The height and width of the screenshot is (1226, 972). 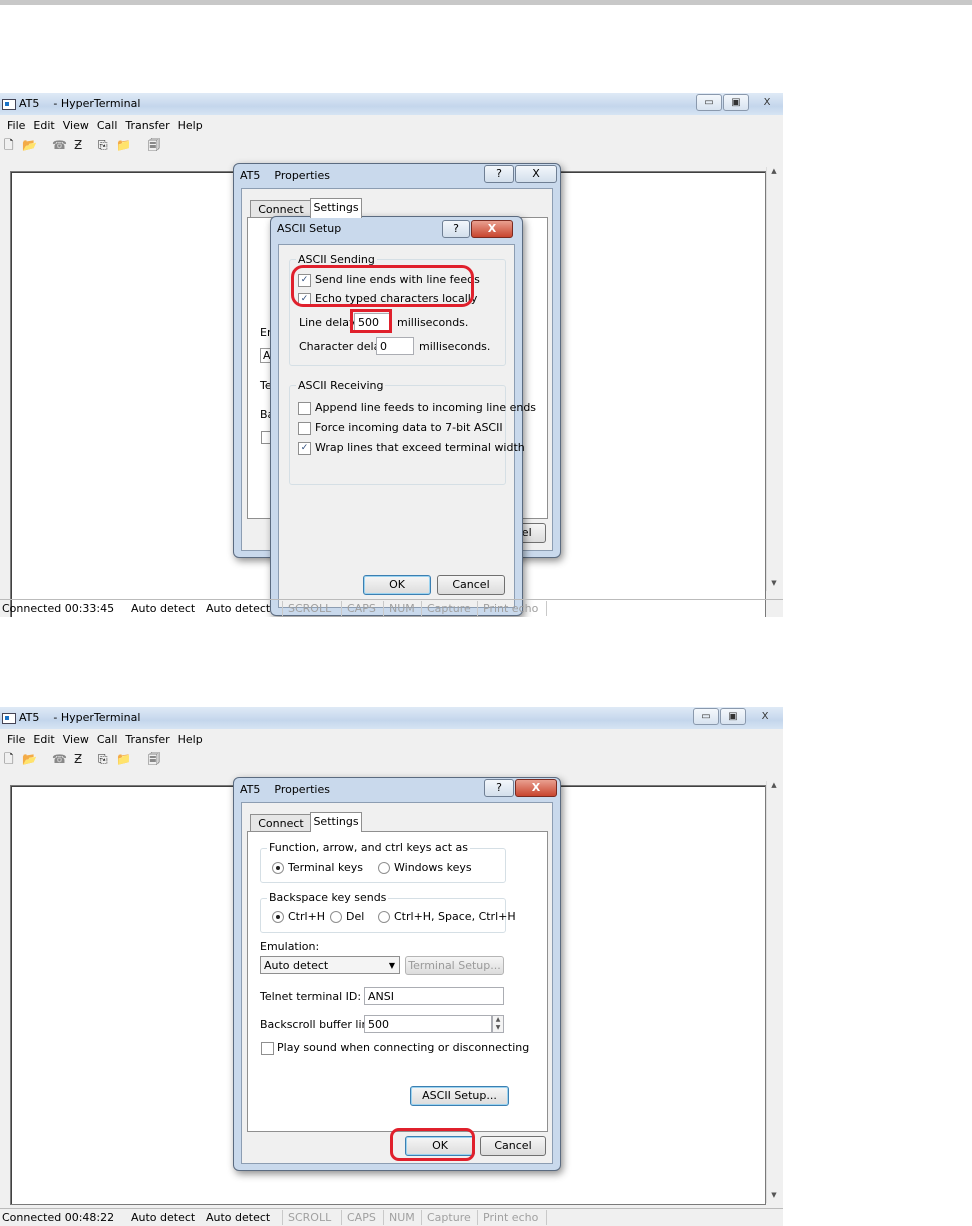 What do you see at coordinates (58, 1217) in the screenshot?
I see `status-connected: Connected 00:48:22` at bounding box center [58, 1217].